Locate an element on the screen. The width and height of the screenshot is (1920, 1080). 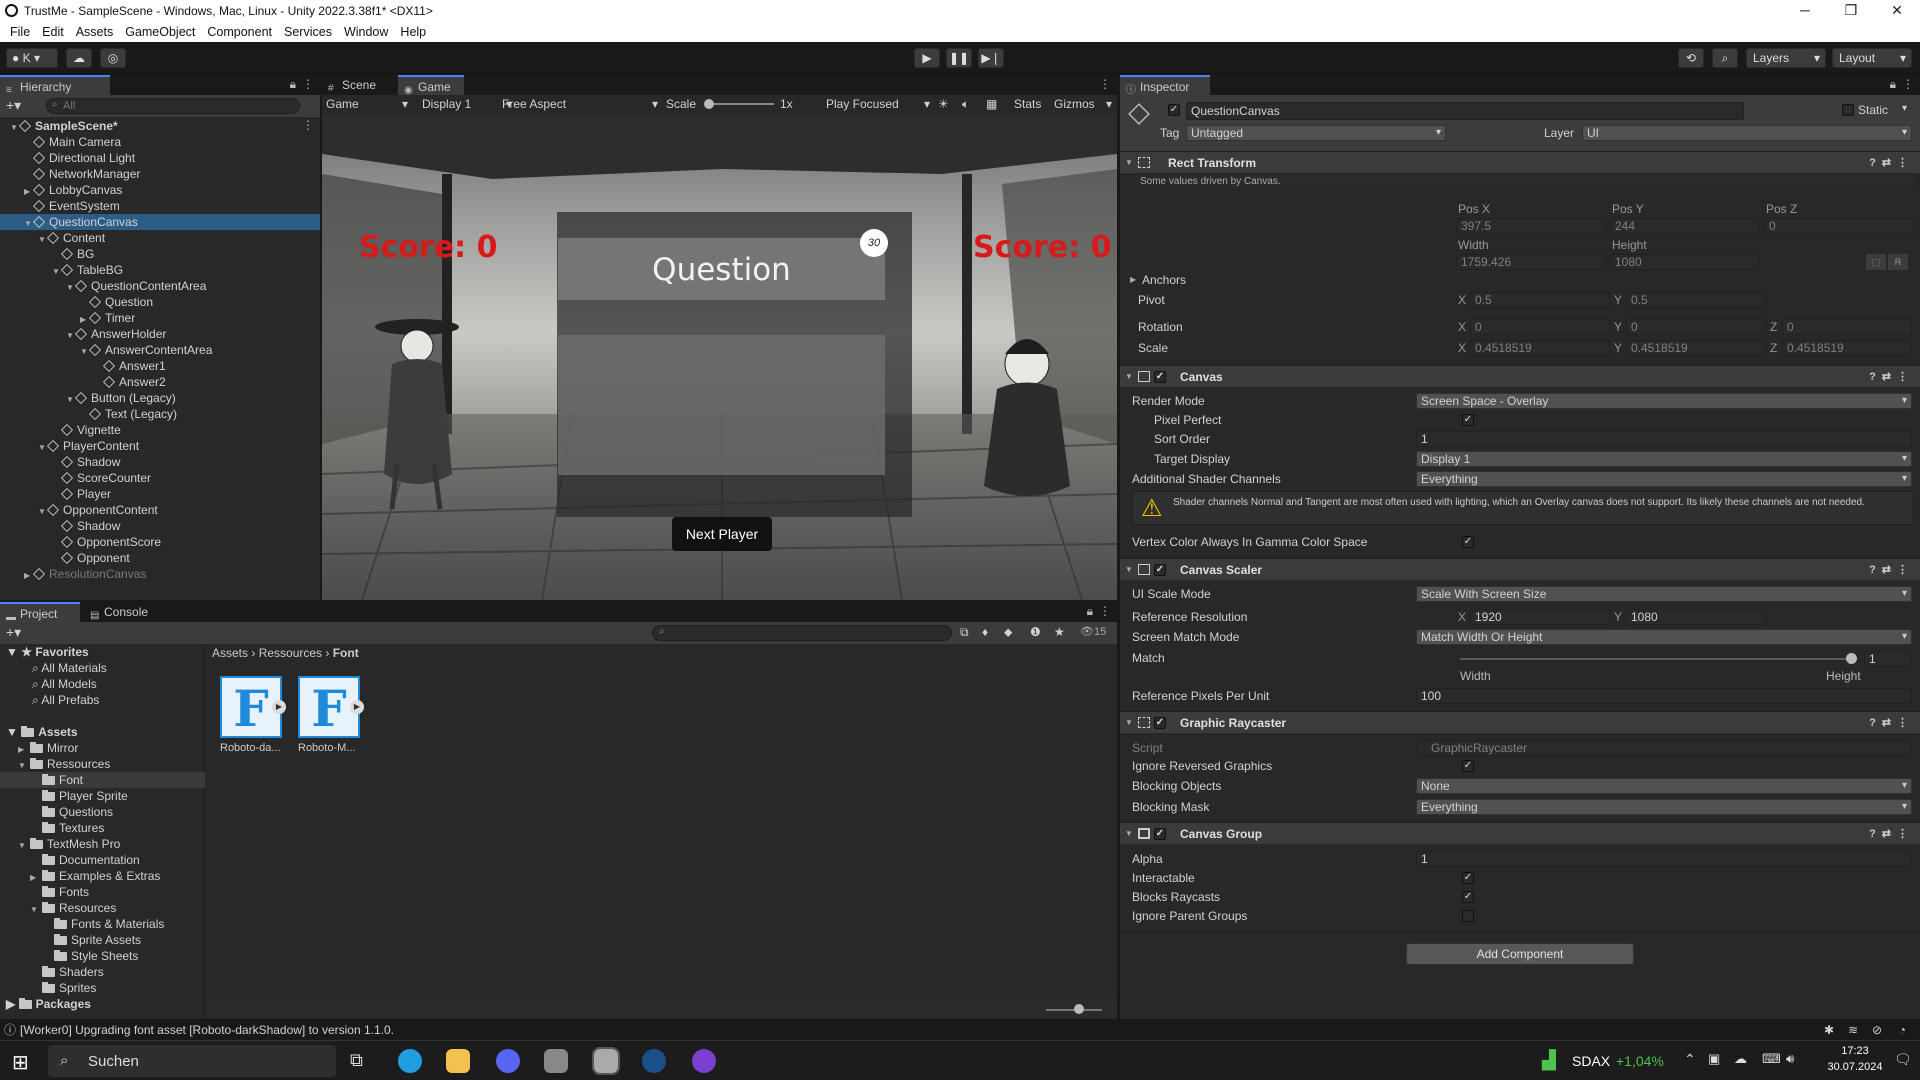
play-focused-dropdown: Play Focused ▾ is located at coordinates (878, 104).